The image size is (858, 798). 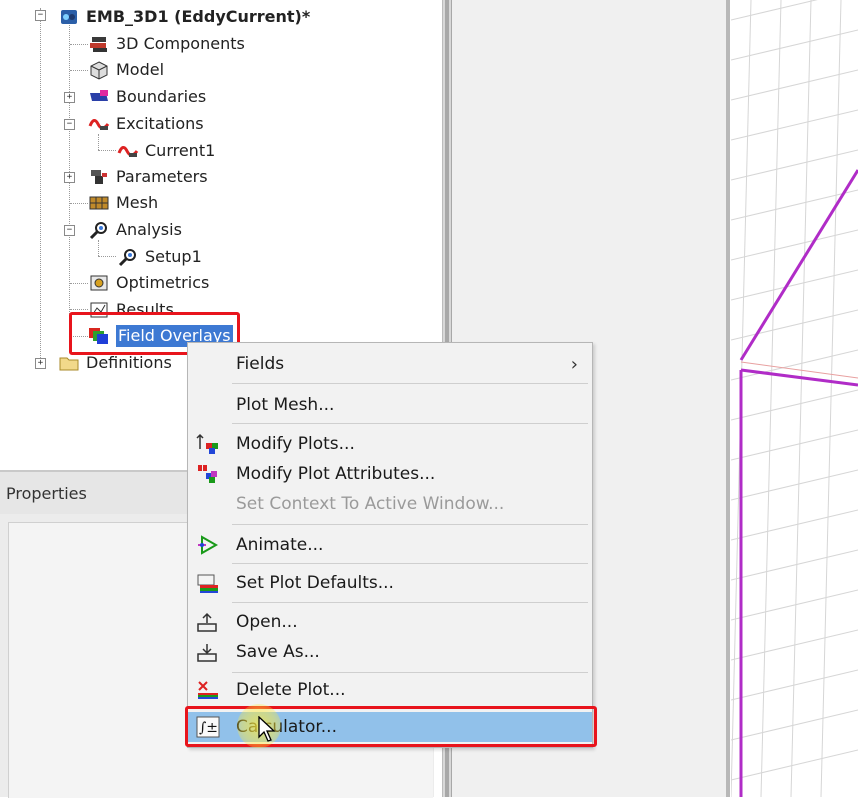 I want to click on open-icon, so click(x=208, y=622).